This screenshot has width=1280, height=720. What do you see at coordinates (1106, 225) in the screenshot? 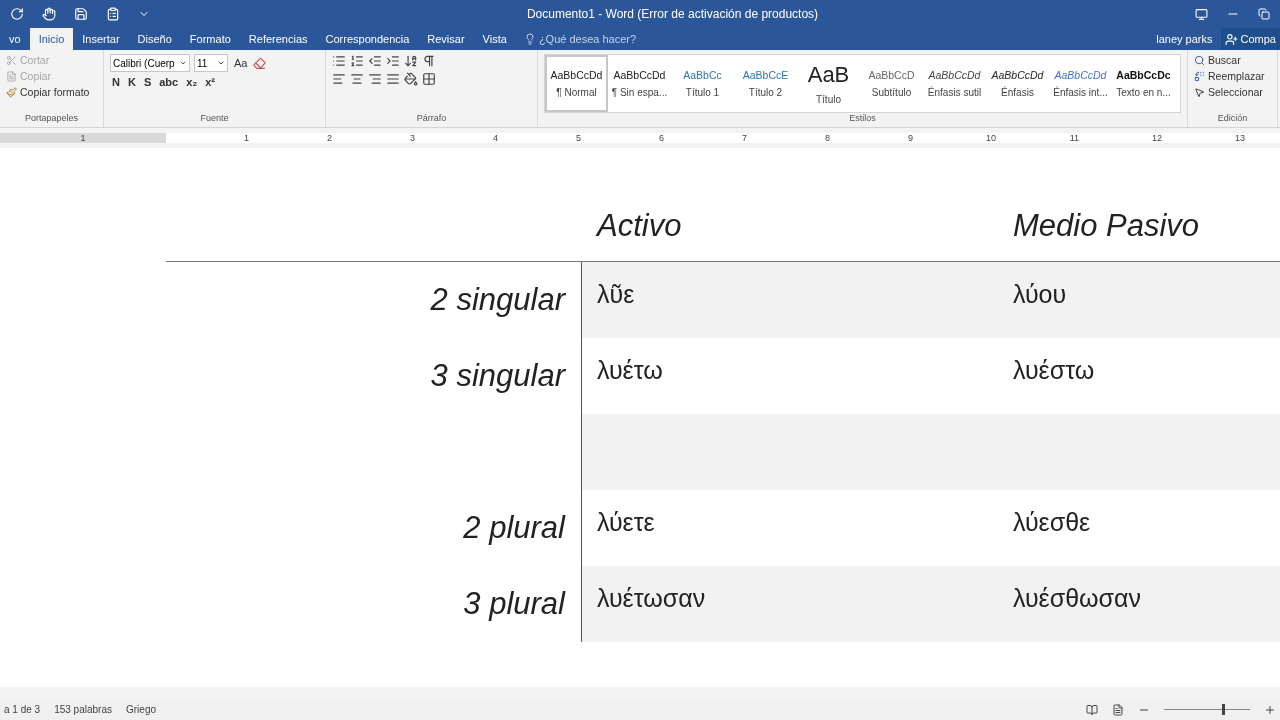
I see `column-header: Medio Pasivo` at bounding box center [1106, 225].